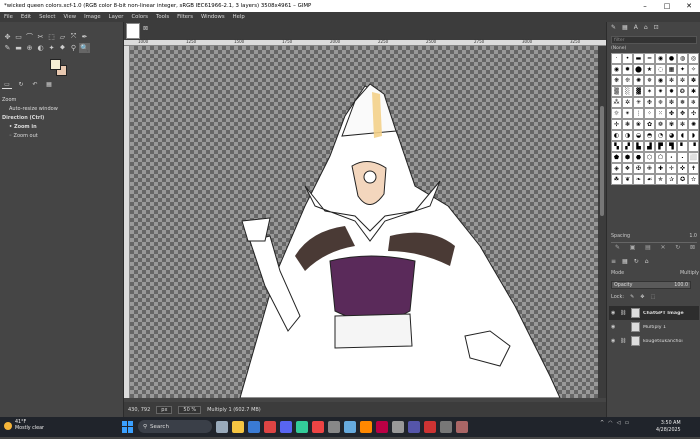 The image size is (700, 439). I want to click on refresh-brushes-icon: ↻, so click(677, 247).